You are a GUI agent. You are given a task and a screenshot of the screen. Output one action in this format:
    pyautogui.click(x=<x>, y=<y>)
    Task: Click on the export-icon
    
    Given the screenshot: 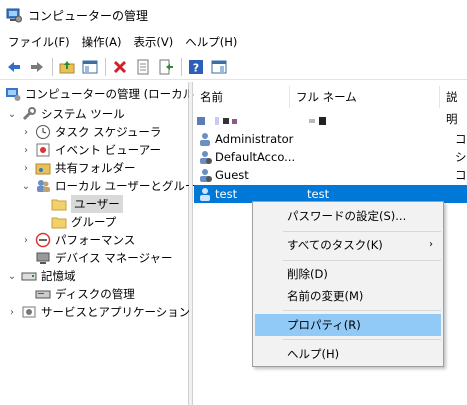 What is the action you would take?
    pyautogui.click(x=166, y=66)
    